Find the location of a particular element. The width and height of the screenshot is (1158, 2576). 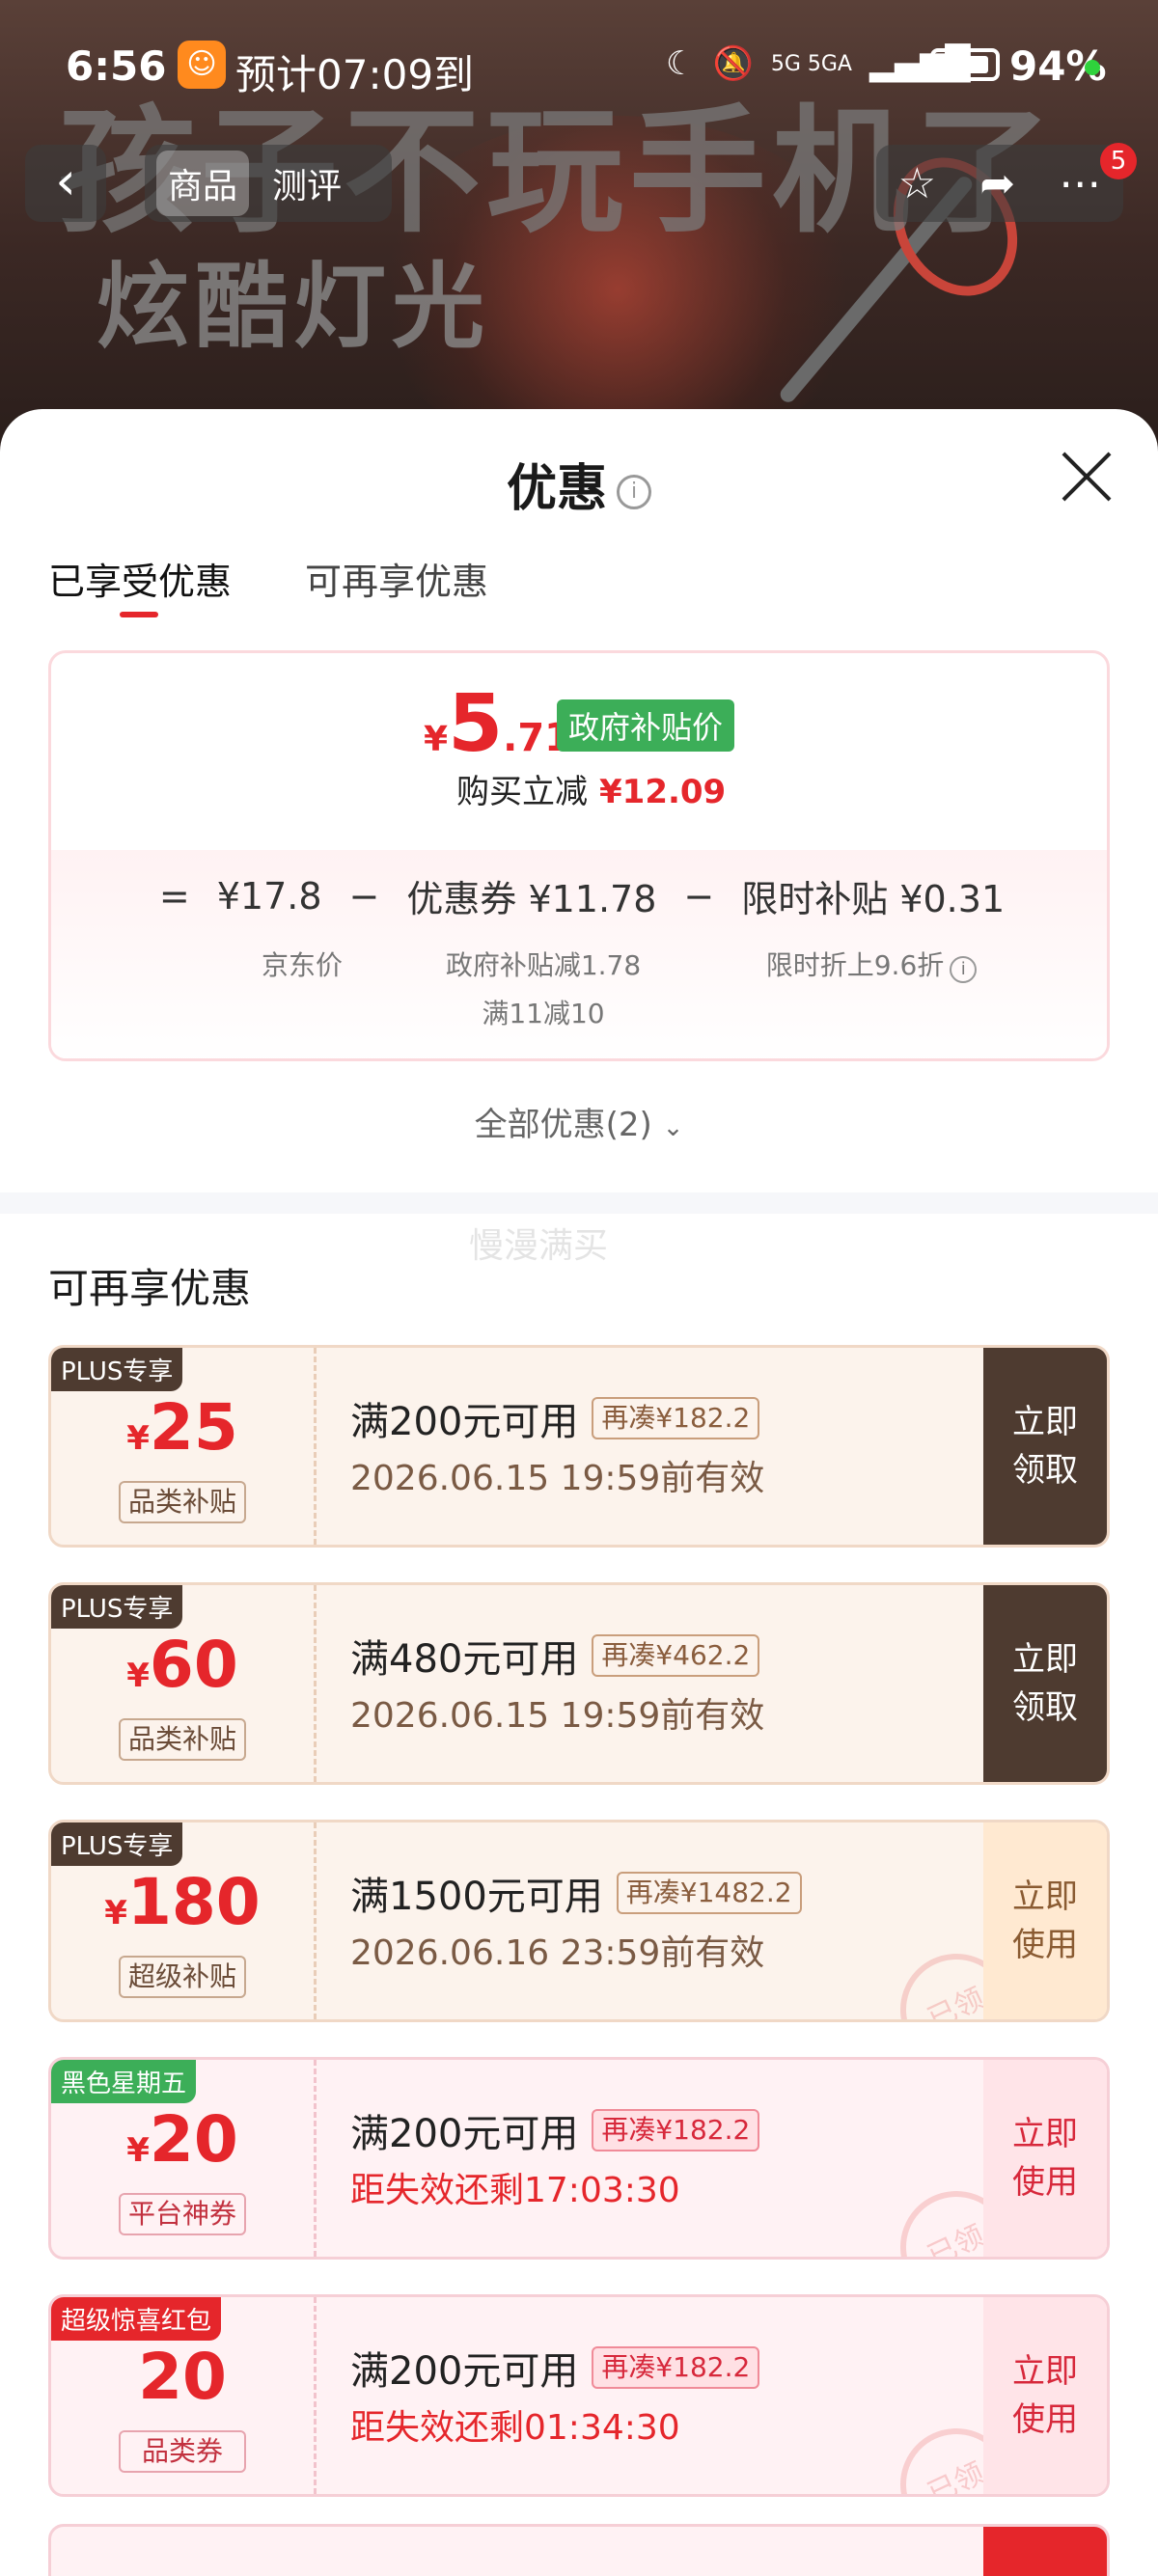

coupon-value: PLUS专享 ¥180 超级补贴 is located at coordinates (182, 1921).